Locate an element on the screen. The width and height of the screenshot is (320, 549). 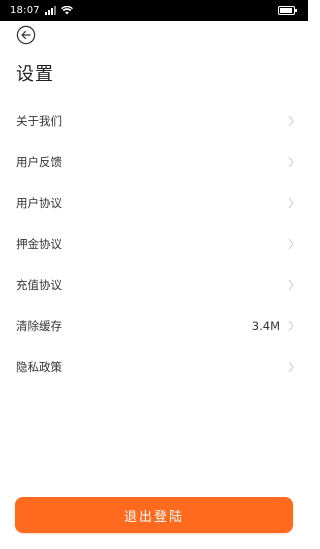
signal-icon is located at coordinates (50, 10).